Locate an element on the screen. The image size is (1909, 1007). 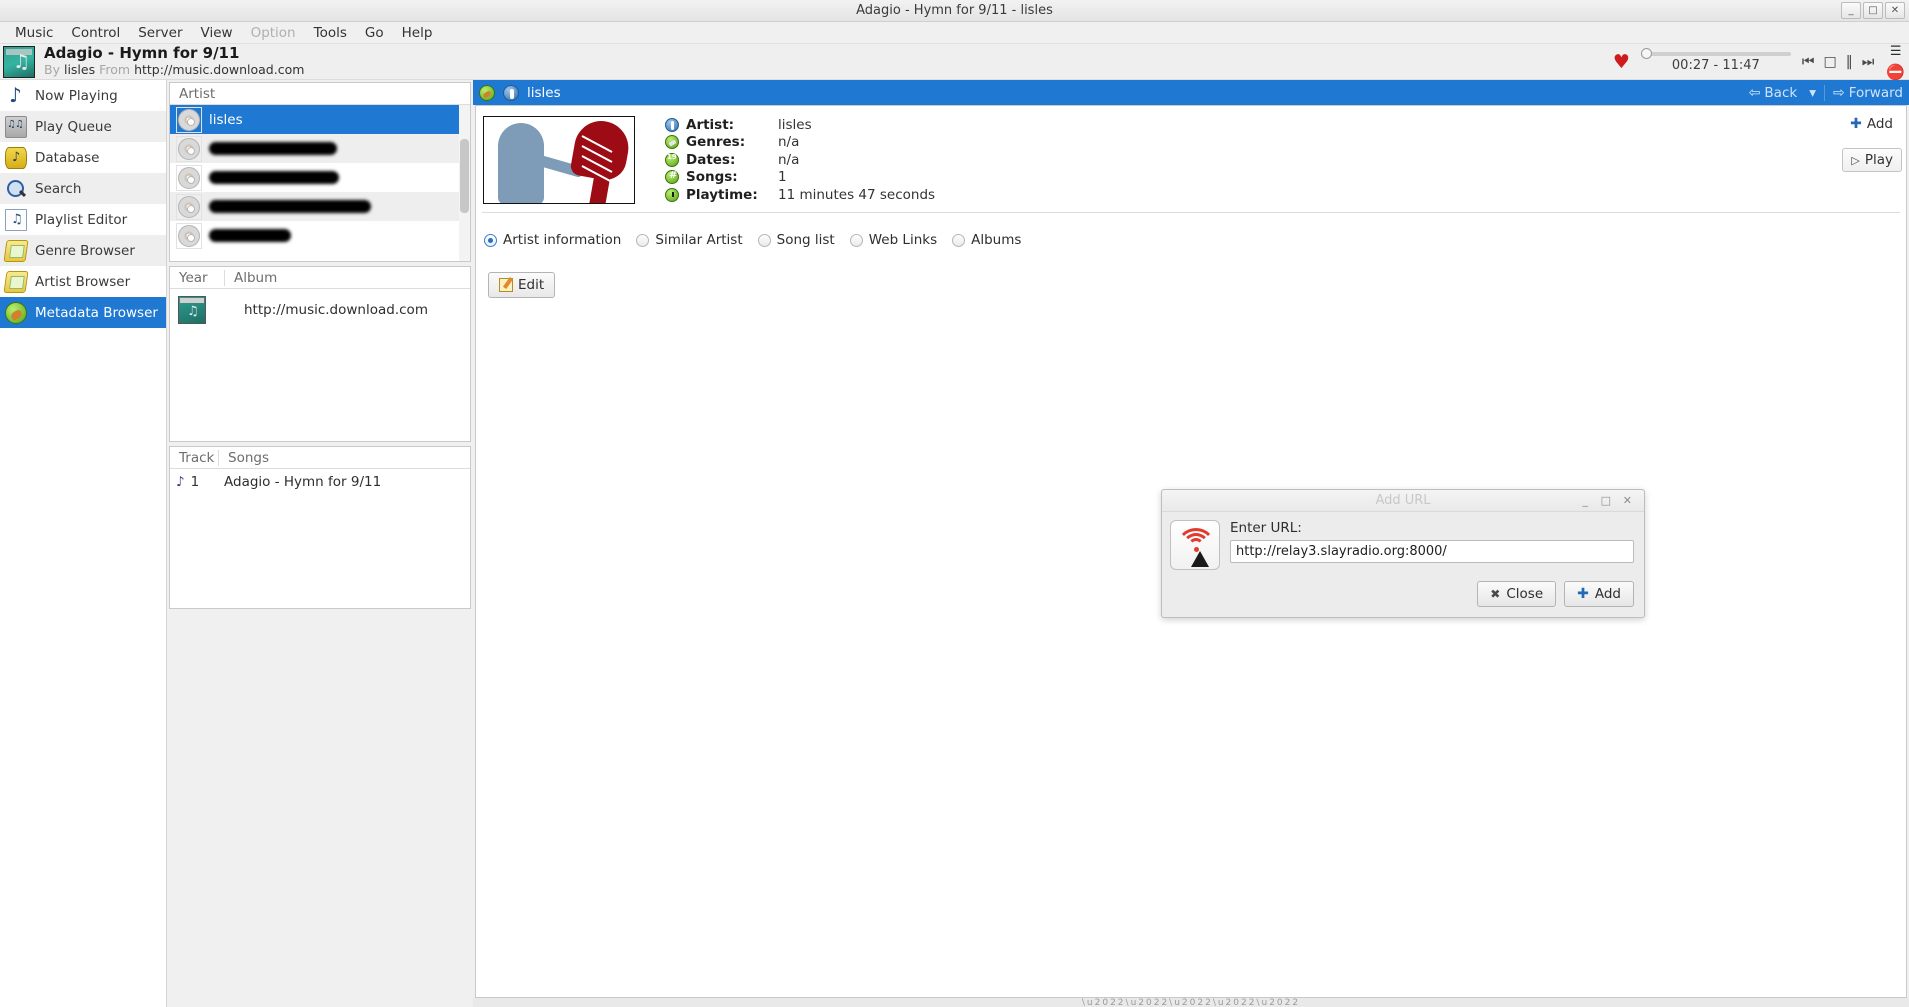
song-row: ♪ 1 Adagio - Hymn for 9/11 is located at coordinates (320, 482).